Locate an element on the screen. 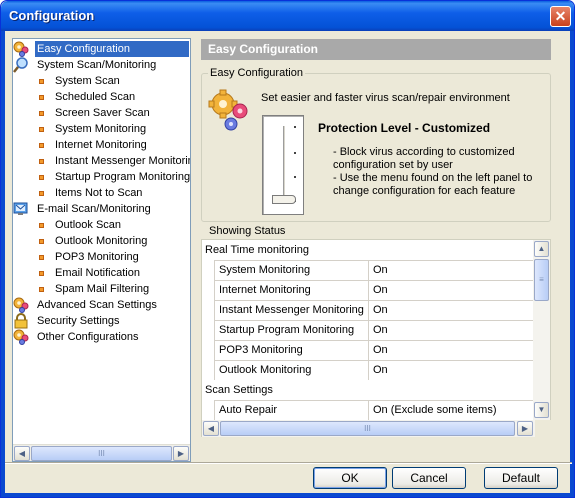 This screenshot has height=498, width=575. tree-item: Advanced Scan Settings is located at coordinates (101, 305).